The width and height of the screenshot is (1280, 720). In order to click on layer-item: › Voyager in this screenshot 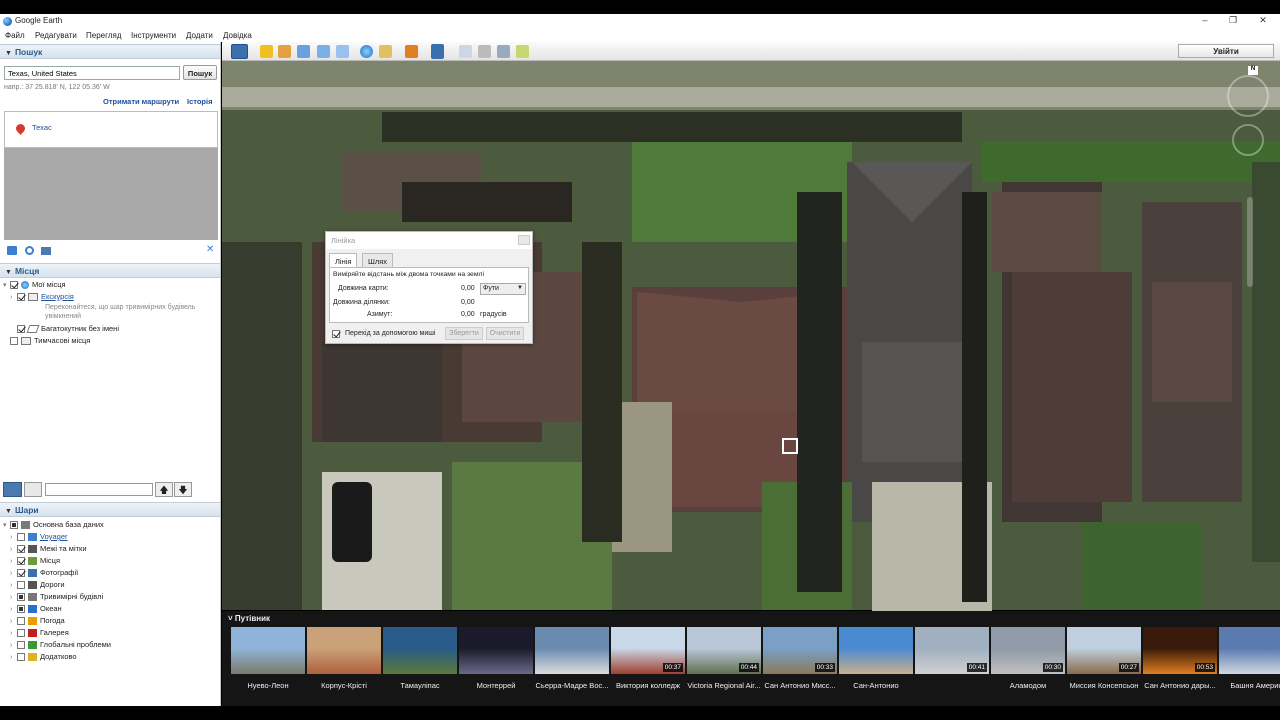, I will do `click(39, 537)`.